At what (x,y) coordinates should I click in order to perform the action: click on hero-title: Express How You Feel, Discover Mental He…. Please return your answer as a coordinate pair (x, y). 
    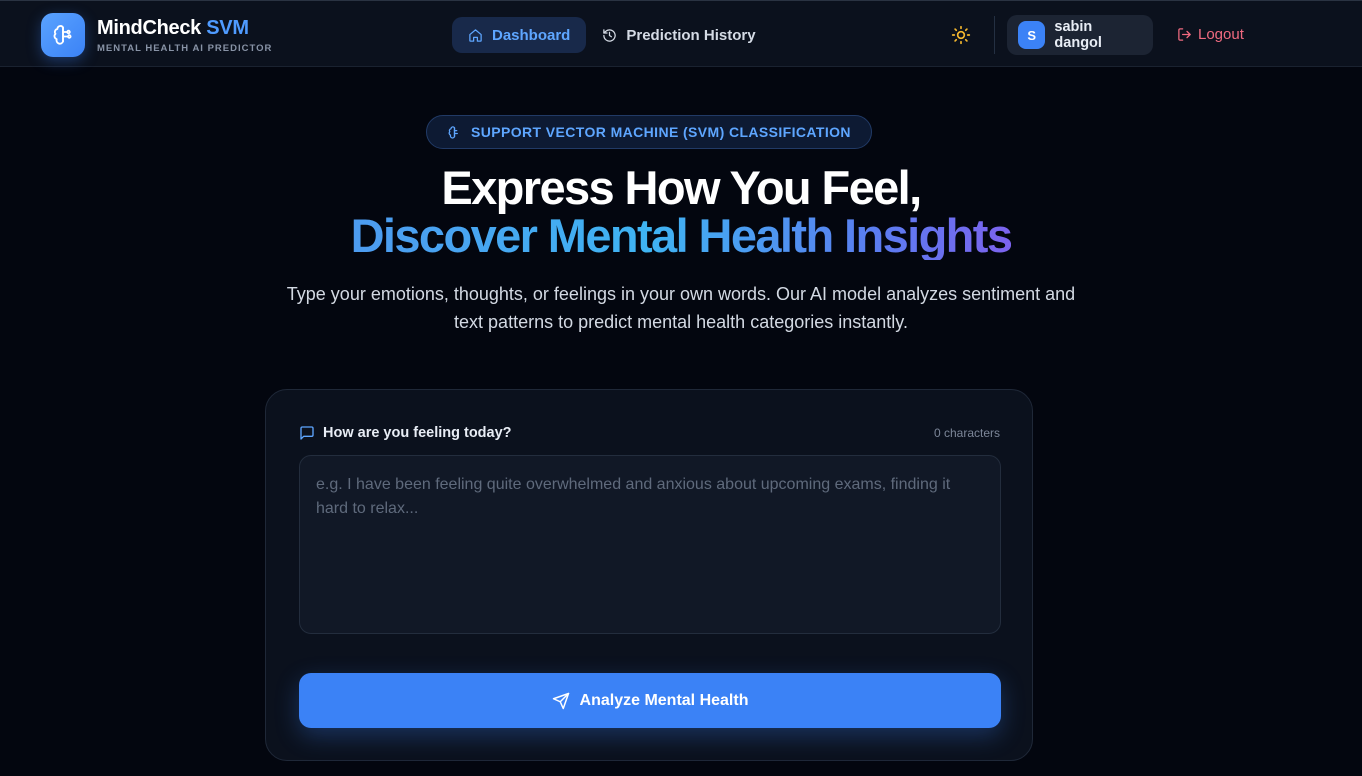
    Looking at the image, I should click on (681, 212).